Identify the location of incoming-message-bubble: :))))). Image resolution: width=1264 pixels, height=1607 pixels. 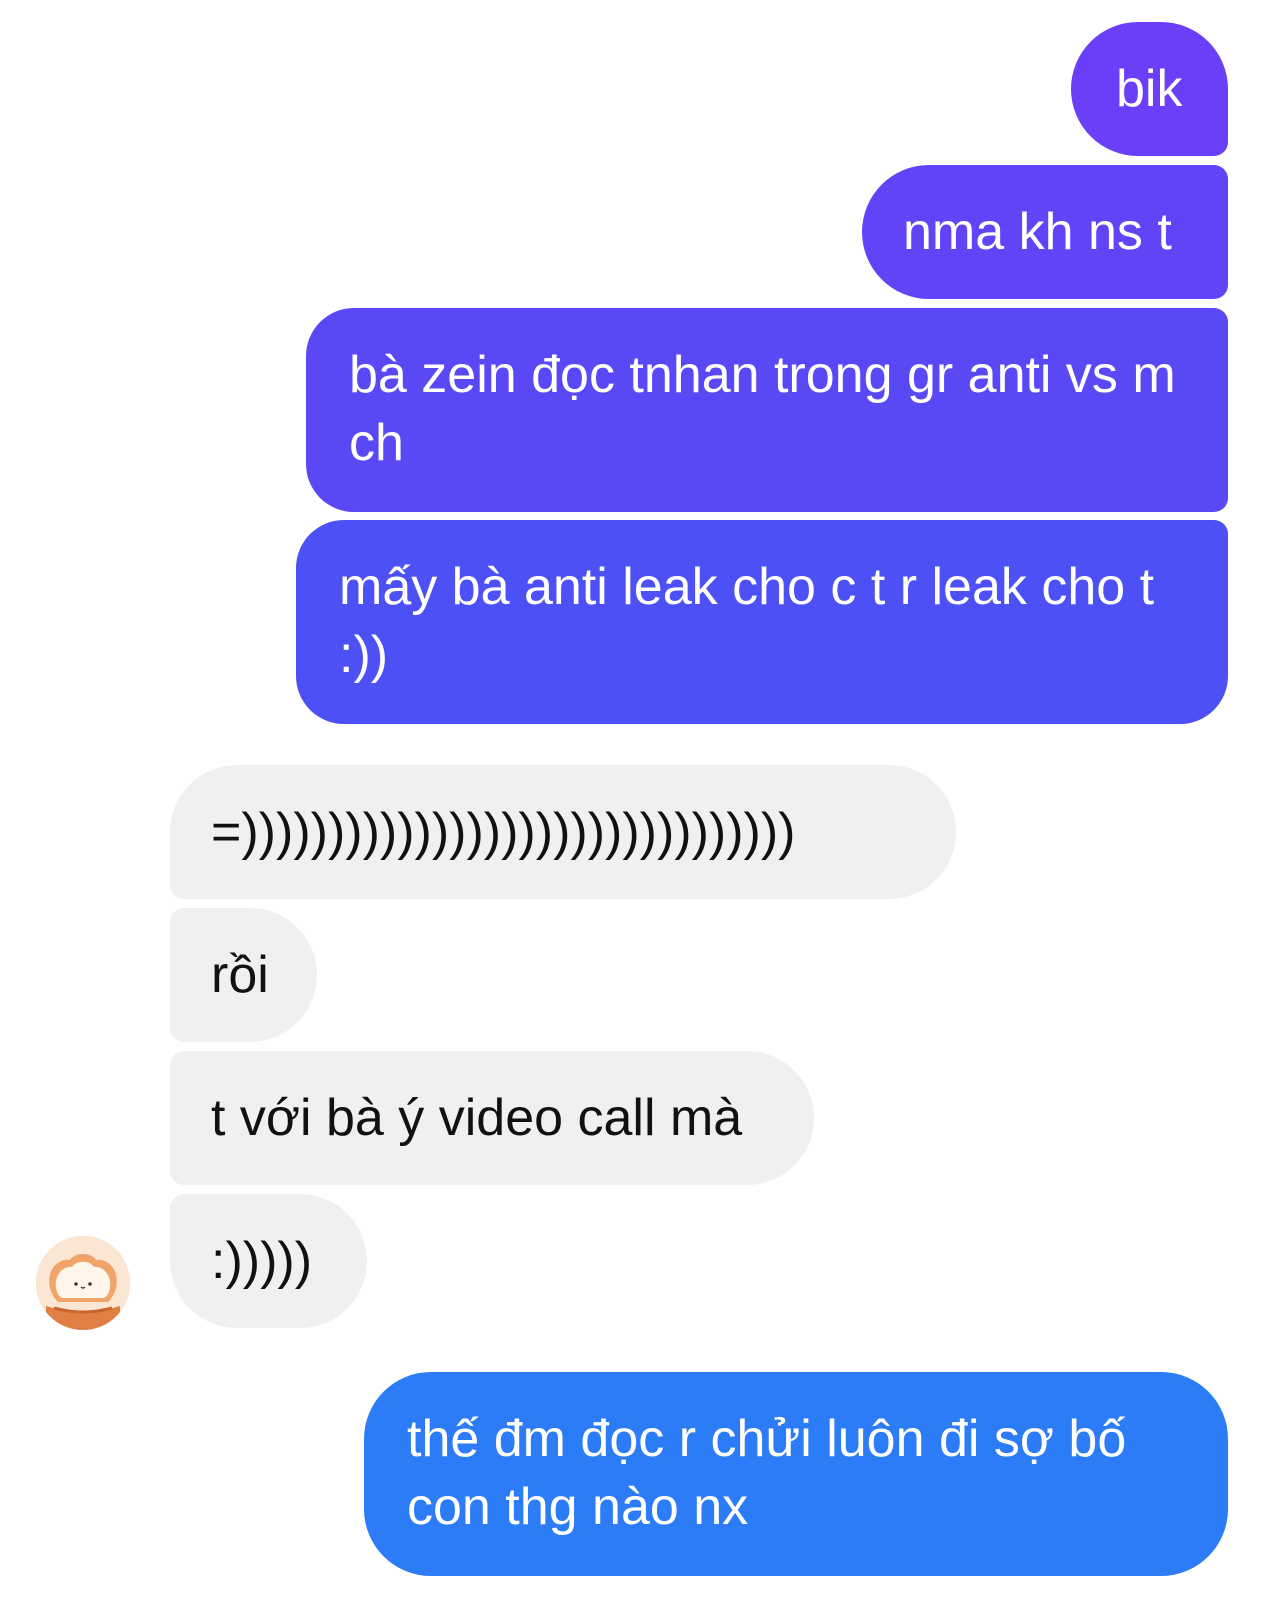
(268, 1261).